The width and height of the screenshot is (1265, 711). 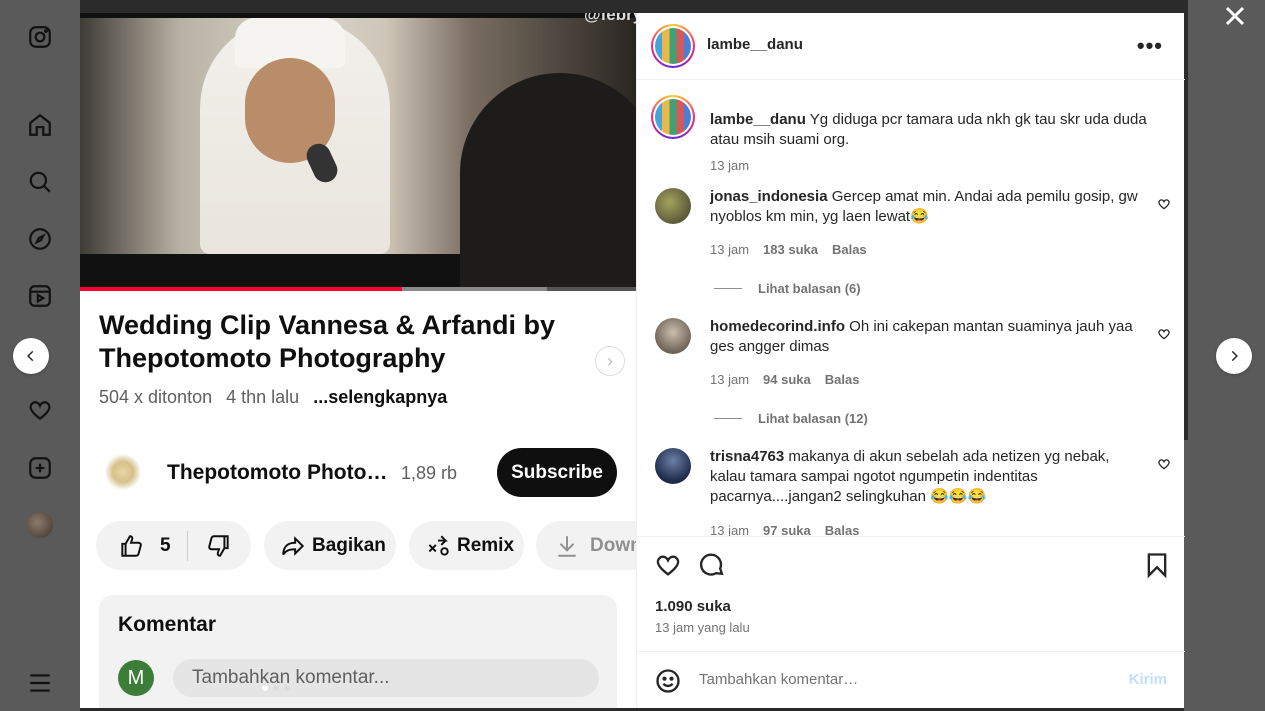 What do you see at coordinates (610, 361) in the screenshot?
I see `chevron-right-icon: ›` at bounding box center [610, 361].